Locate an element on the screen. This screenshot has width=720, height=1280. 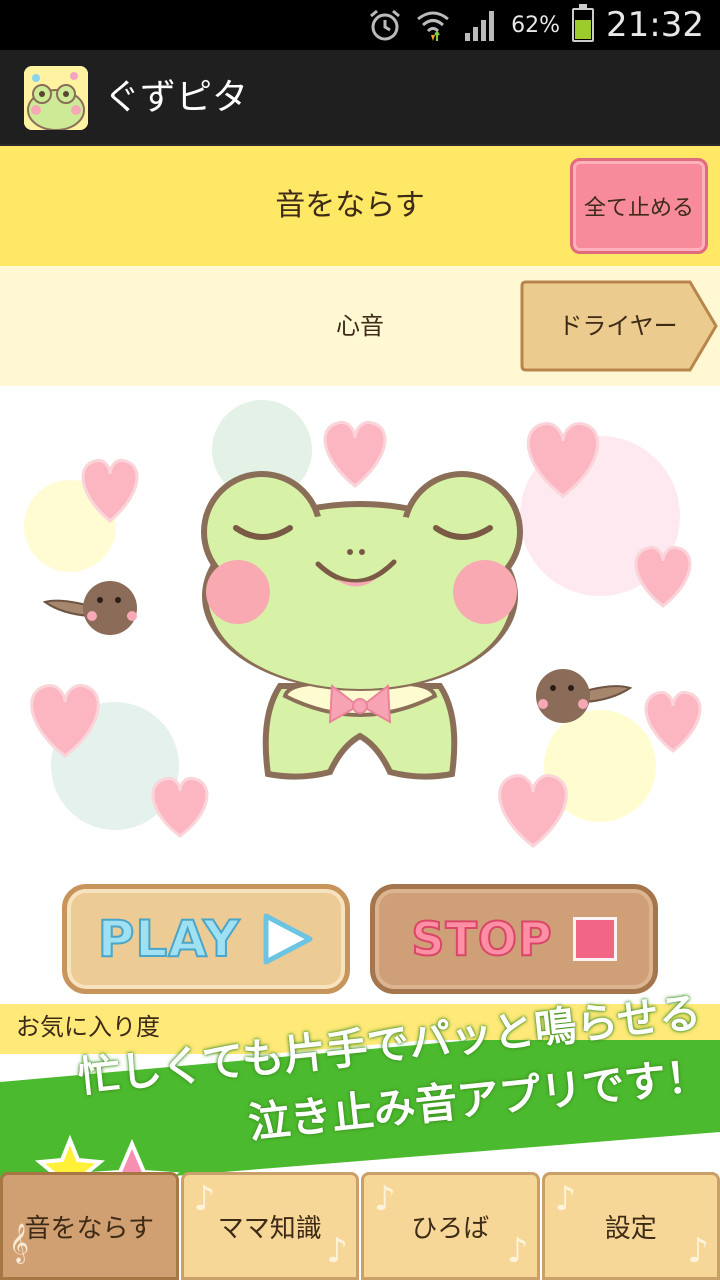
play-button: PLAY is located at coordinates (206, 939).